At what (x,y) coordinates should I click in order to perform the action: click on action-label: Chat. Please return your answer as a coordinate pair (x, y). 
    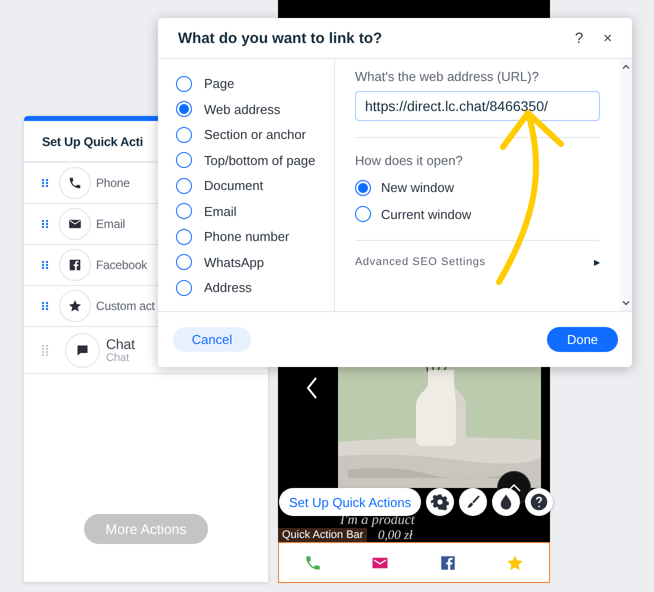
    Looking at the image, I should click on (120, 344).